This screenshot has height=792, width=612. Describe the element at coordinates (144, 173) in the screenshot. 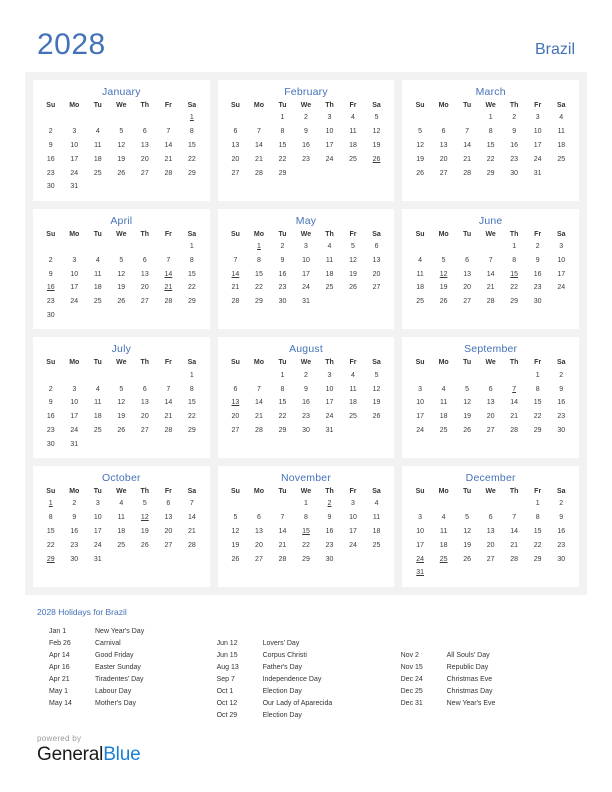

I see `day-cell: 27` at that location.